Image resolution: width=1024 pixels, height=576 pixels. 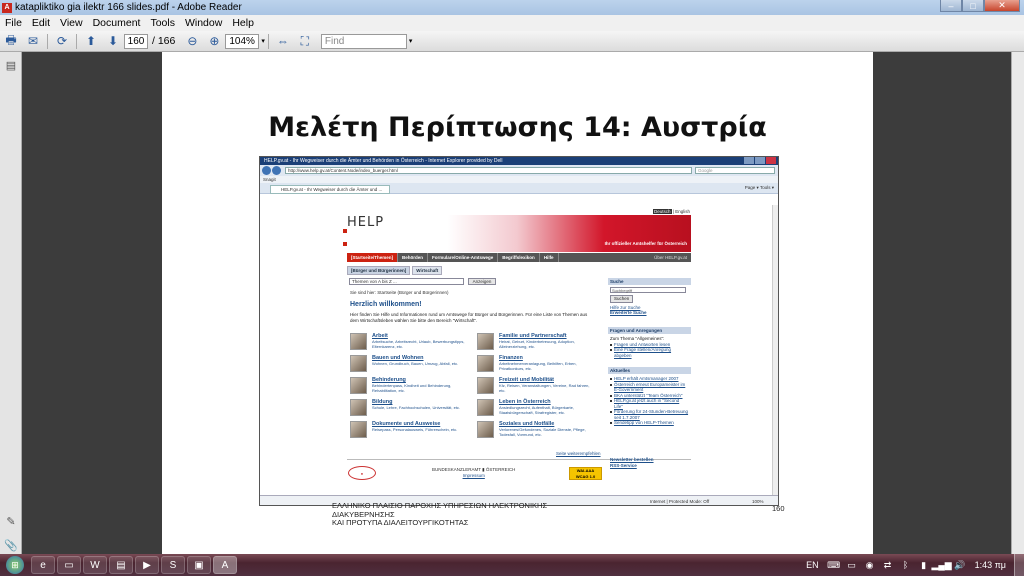 What do you see at coordinates (413, 257) in the screenshot?
I see `nav-behoerden: Behörden` at bounding box center [413, 257].